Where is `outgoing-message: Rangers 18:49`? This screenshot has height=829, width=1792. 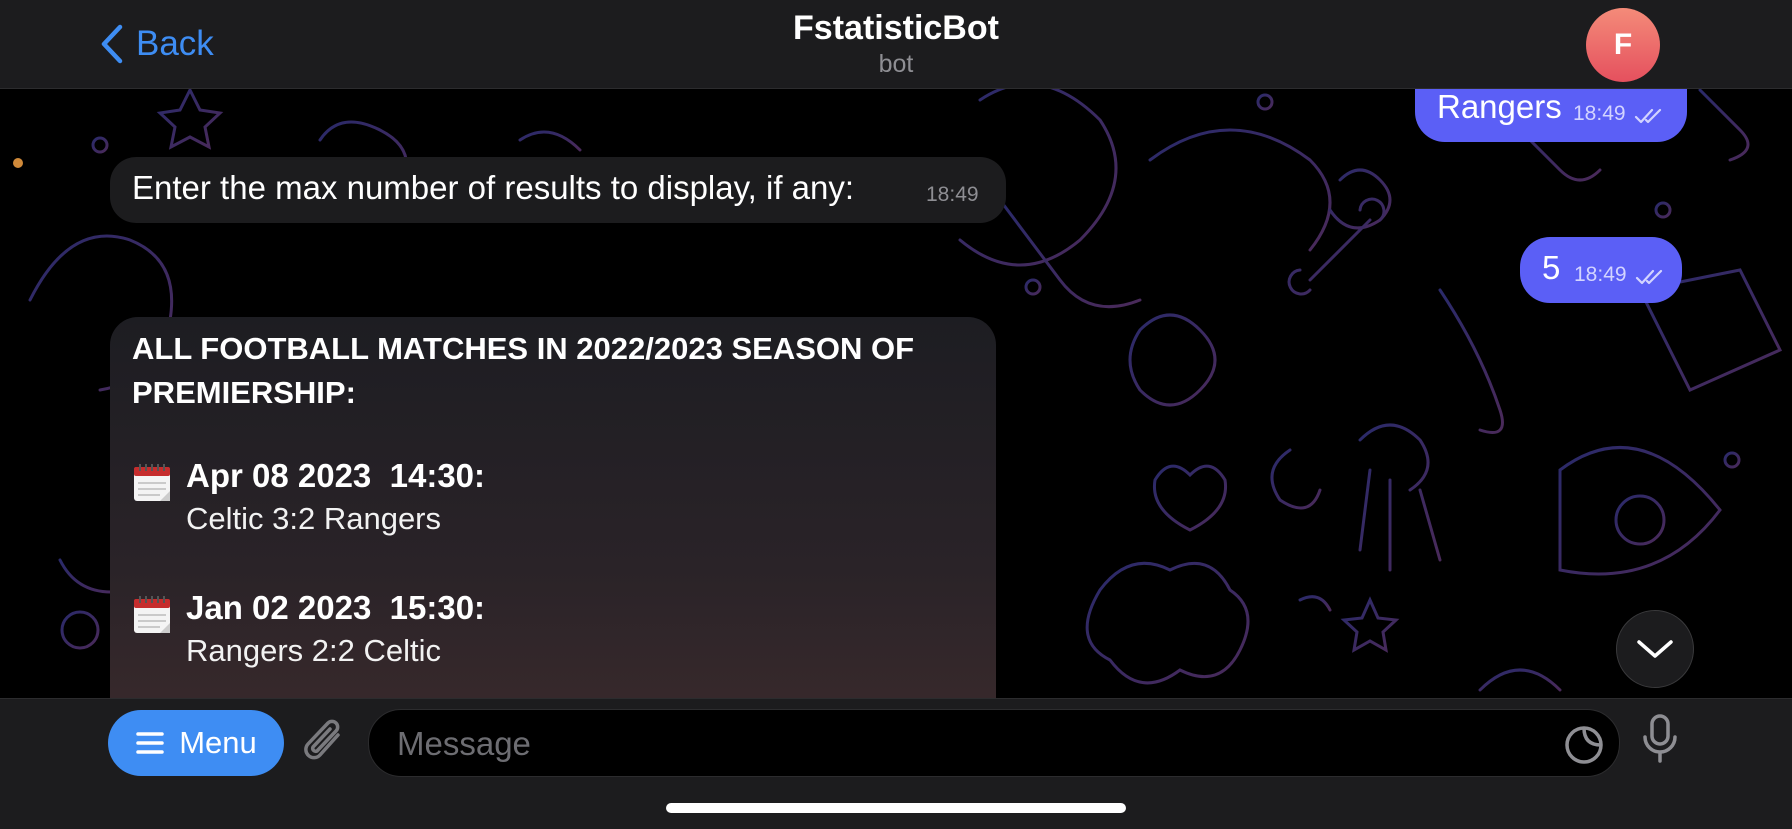 outgoing-message: Rangers 18:49 is located at coordinates (1551, 114).